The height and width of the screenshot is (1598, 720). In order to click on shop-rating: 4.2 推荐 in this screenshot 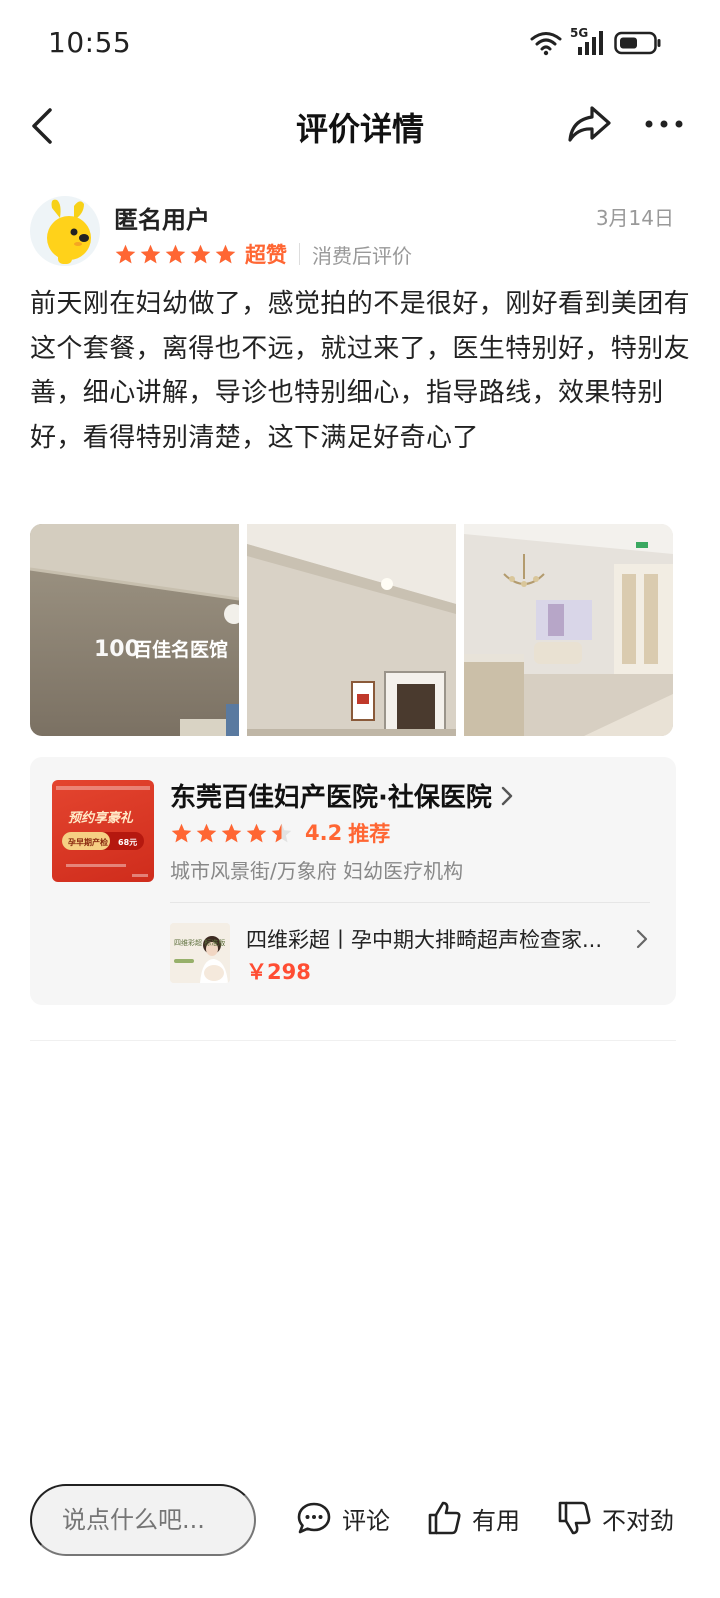, I will do `click(280, 833)`.